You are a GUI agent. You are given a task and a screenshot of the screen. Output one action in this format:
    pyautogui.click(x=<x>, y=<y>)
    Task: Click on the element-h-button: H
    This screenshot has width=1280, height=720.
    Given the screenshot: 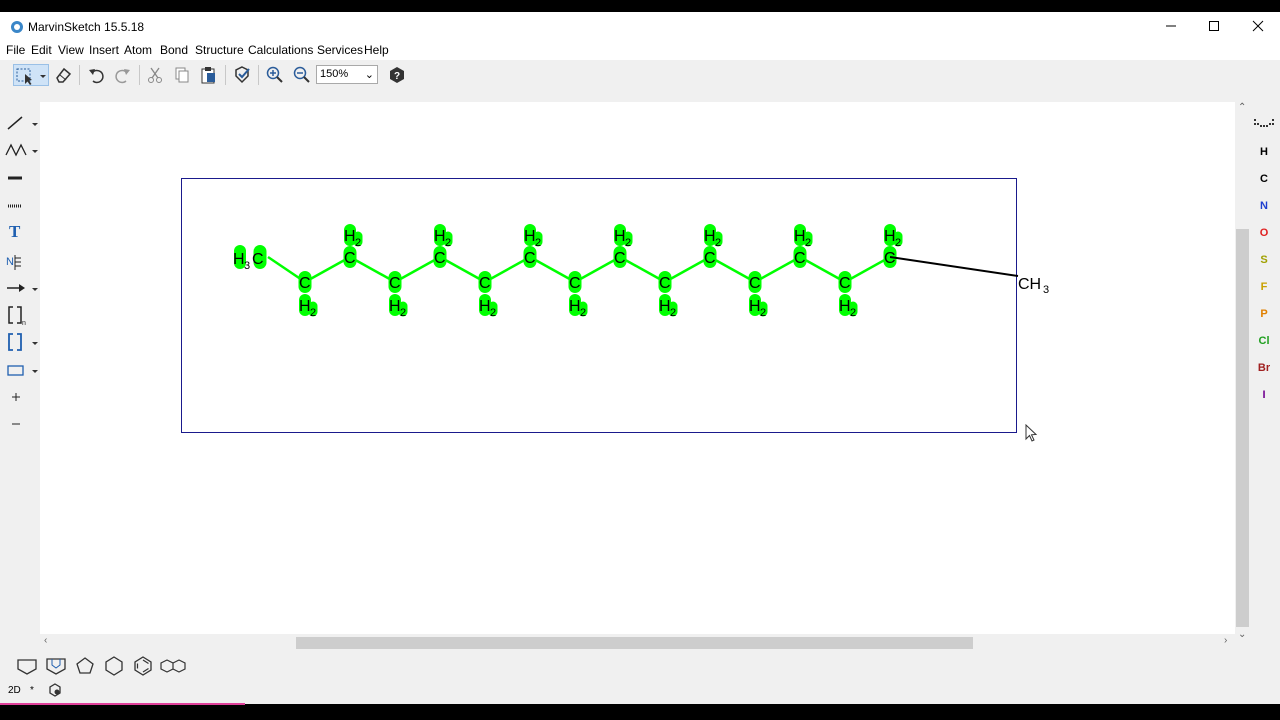 What is the action you would take?
    pyautogui.click(x=1264, y=152)
    